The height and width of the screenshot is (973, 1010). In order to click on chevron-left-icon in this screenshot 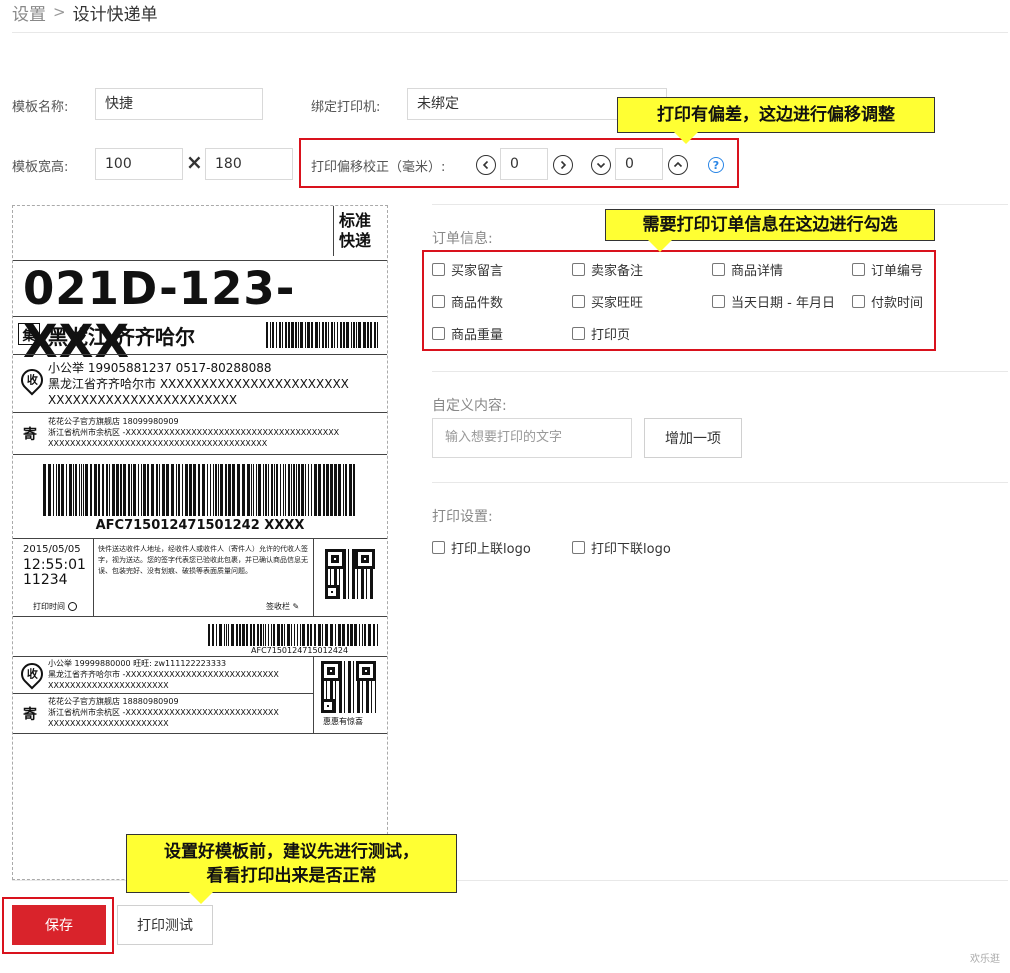, I will do `click(486, 165)`.